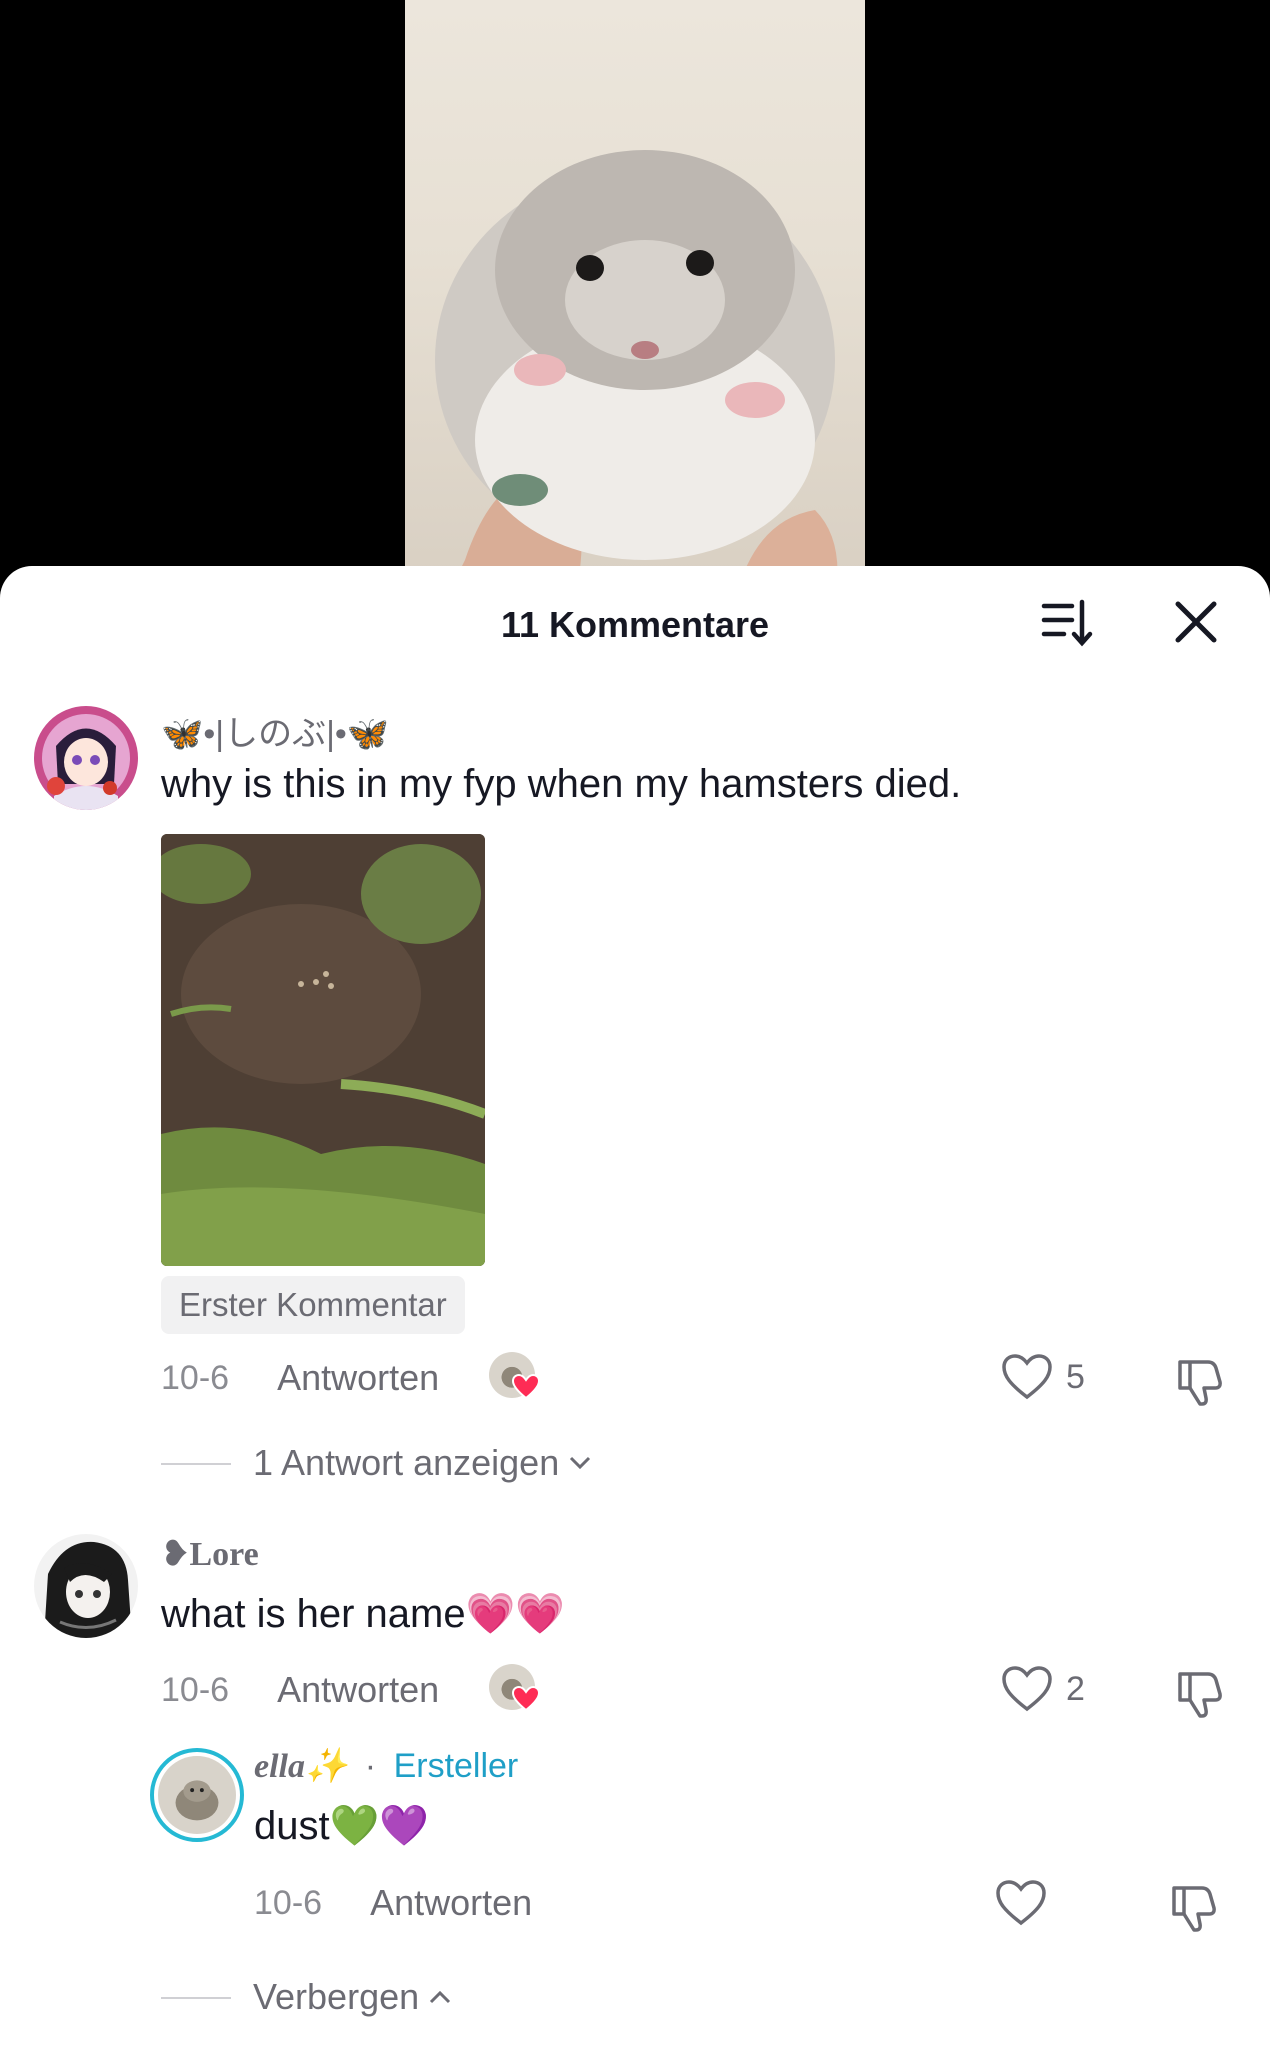 The width and height of the screenshot is (1270, 2048). What do you see at coordinates (440, 1997) in the screenshot?
I see `chevron-up-icon` at bounding box center [440, 1997].